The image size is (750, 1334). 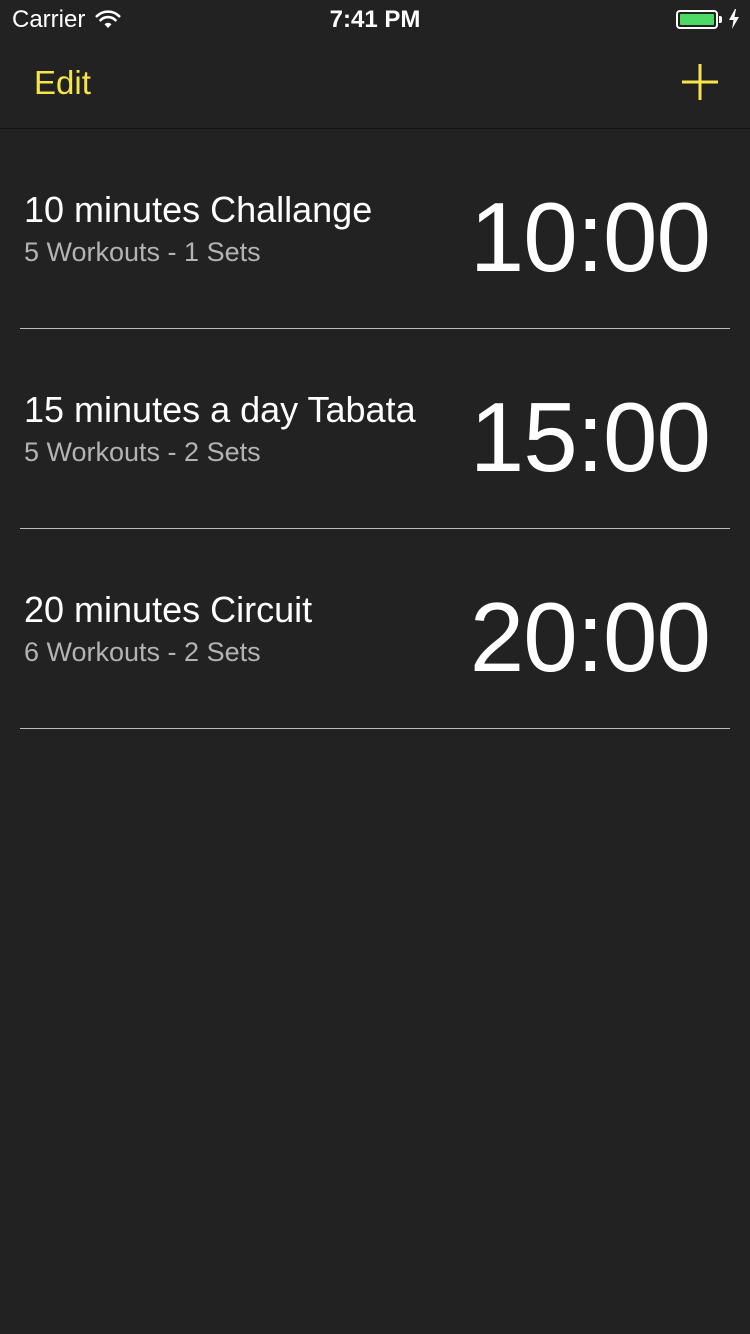 I want to click on battery-indicator, so click(x=708, y=19).